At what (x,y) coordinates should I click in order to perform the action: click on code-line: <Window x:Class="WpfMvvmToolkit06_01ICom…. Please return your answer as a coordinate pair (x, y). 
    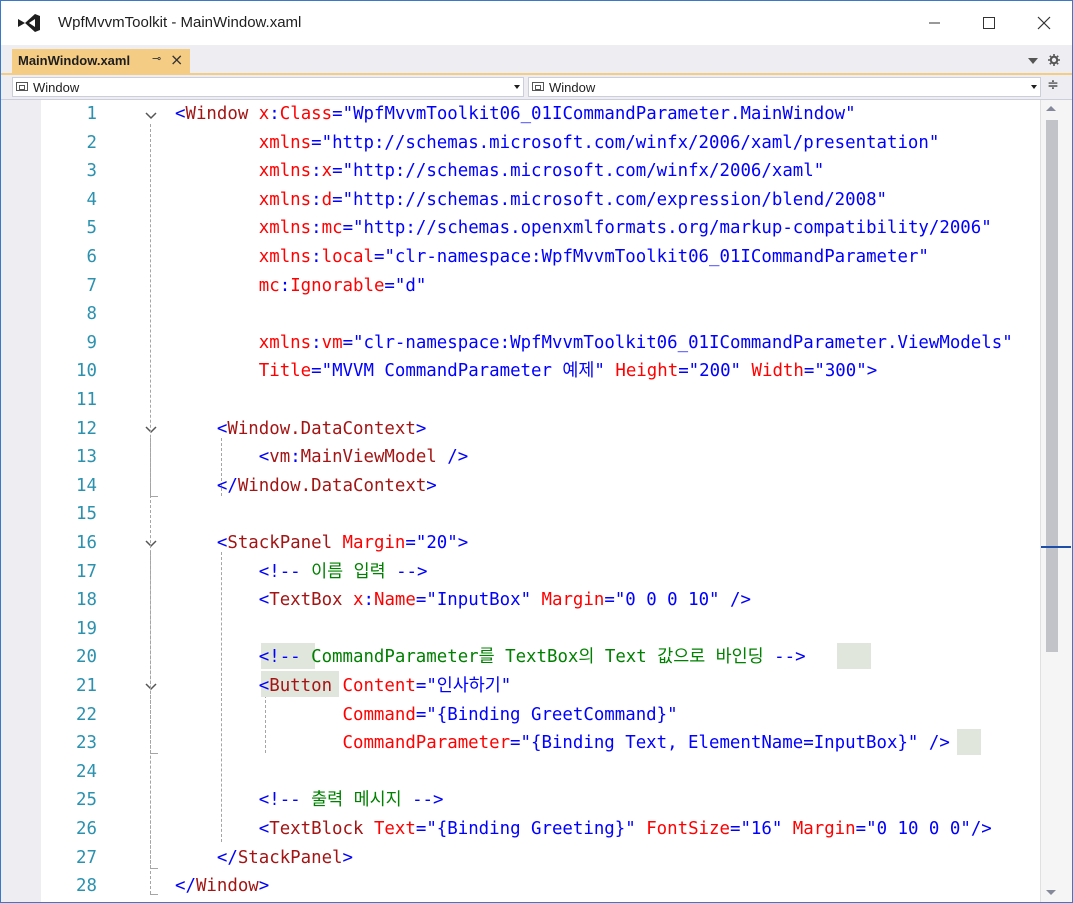
    Looking at the image, I should click on (515, 114).